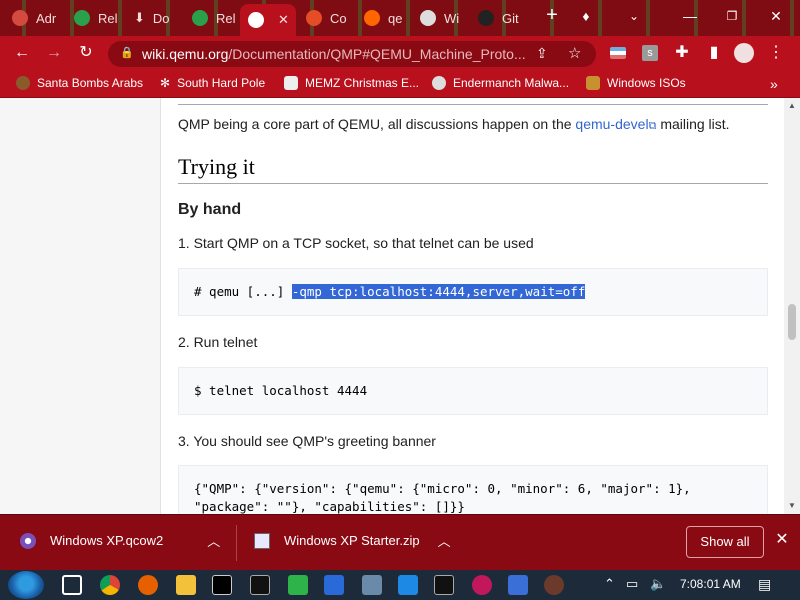 The height and width of the screenshot is (600, 800). Describe the element at coordinates (212, 83) in the screenshot. I see `bookmark-item: ✻ South Hard Pole` at that location.